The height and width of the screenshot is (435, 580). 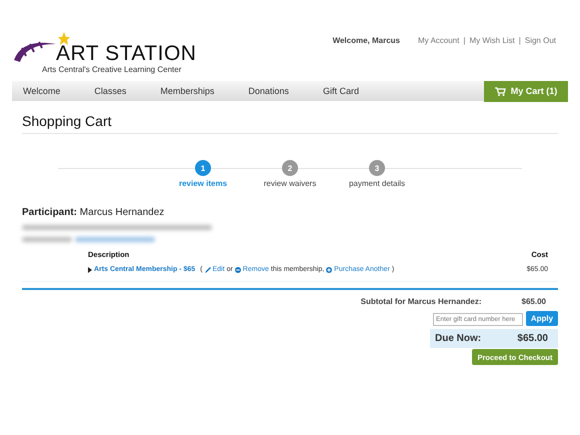 What do you see at coordinates (532, 338) in the screenshot?
I see `due-amount: $65.00` at bounding box center [532, 338].